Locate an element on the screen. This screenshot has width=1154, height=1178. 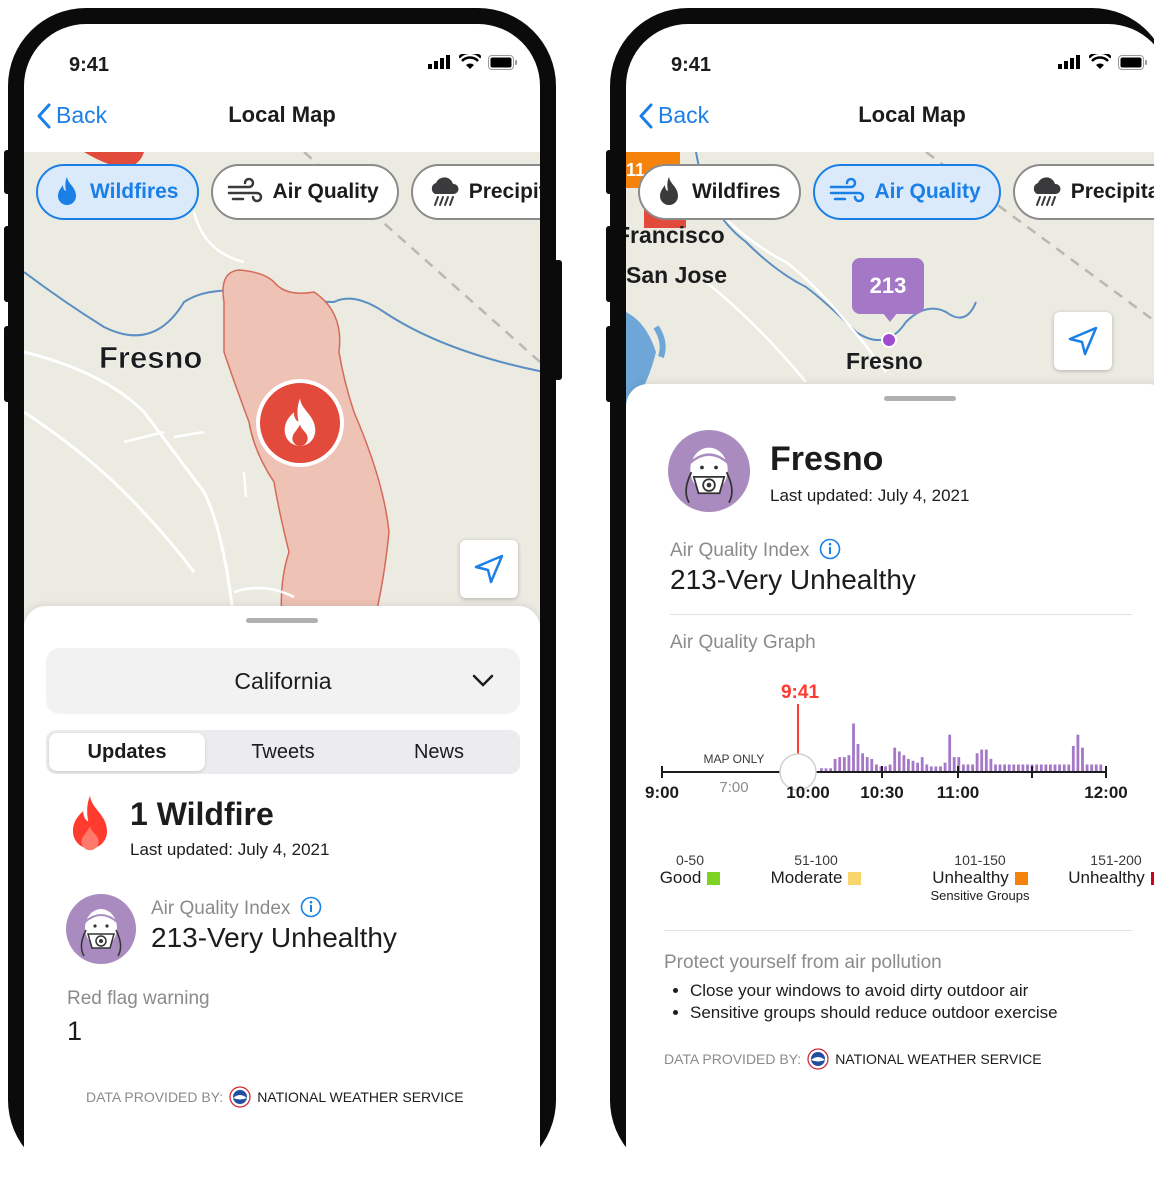
wildfire-marker is located at coordinates (300, 423).